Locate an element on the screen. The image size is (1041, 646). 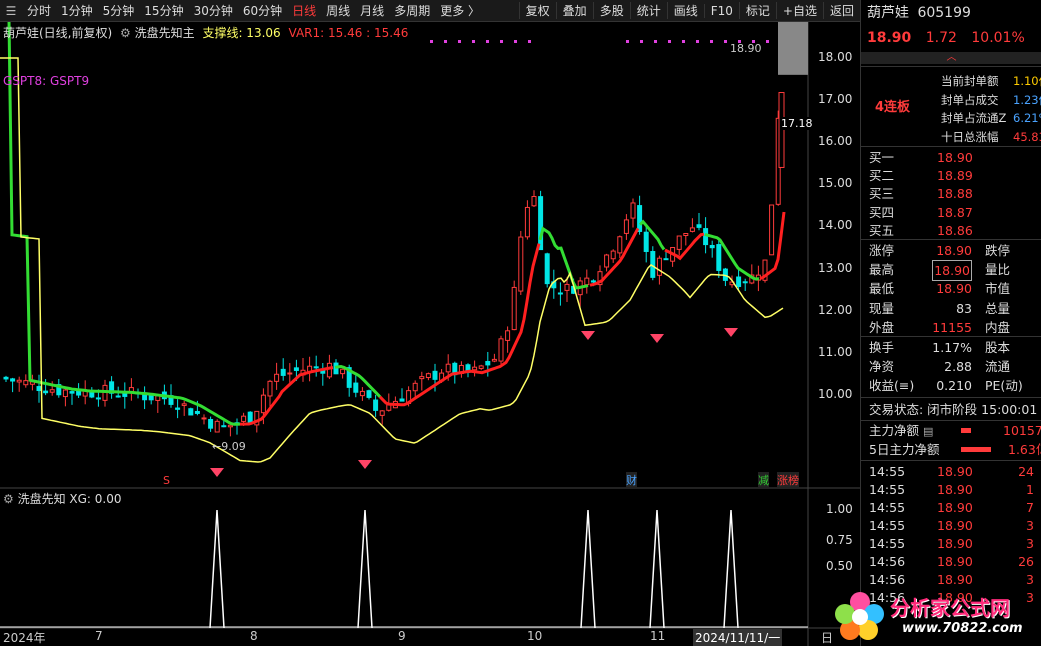
stat-value: 83 is located at coordinates (964, 308).